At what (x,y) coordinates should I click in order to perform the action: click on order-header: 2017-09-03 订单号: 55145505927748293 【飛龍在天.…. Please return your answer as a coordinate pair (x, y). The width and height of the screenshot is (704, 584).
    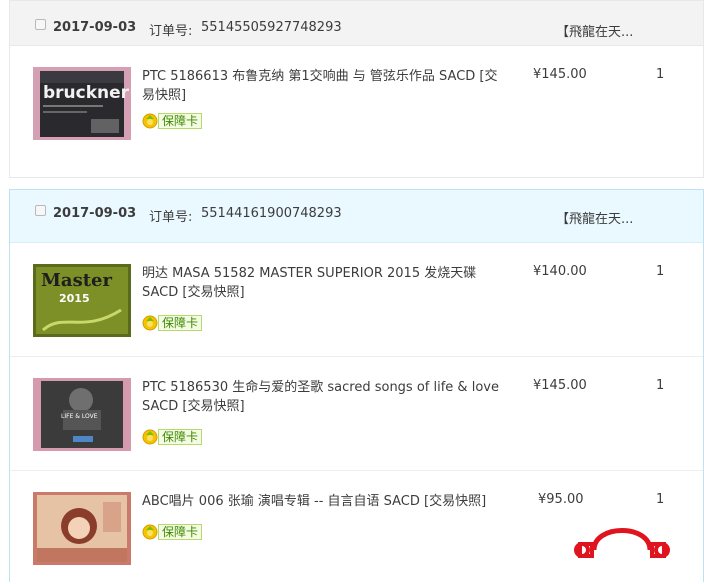
    Looking at the image, I should click on (356, 23).